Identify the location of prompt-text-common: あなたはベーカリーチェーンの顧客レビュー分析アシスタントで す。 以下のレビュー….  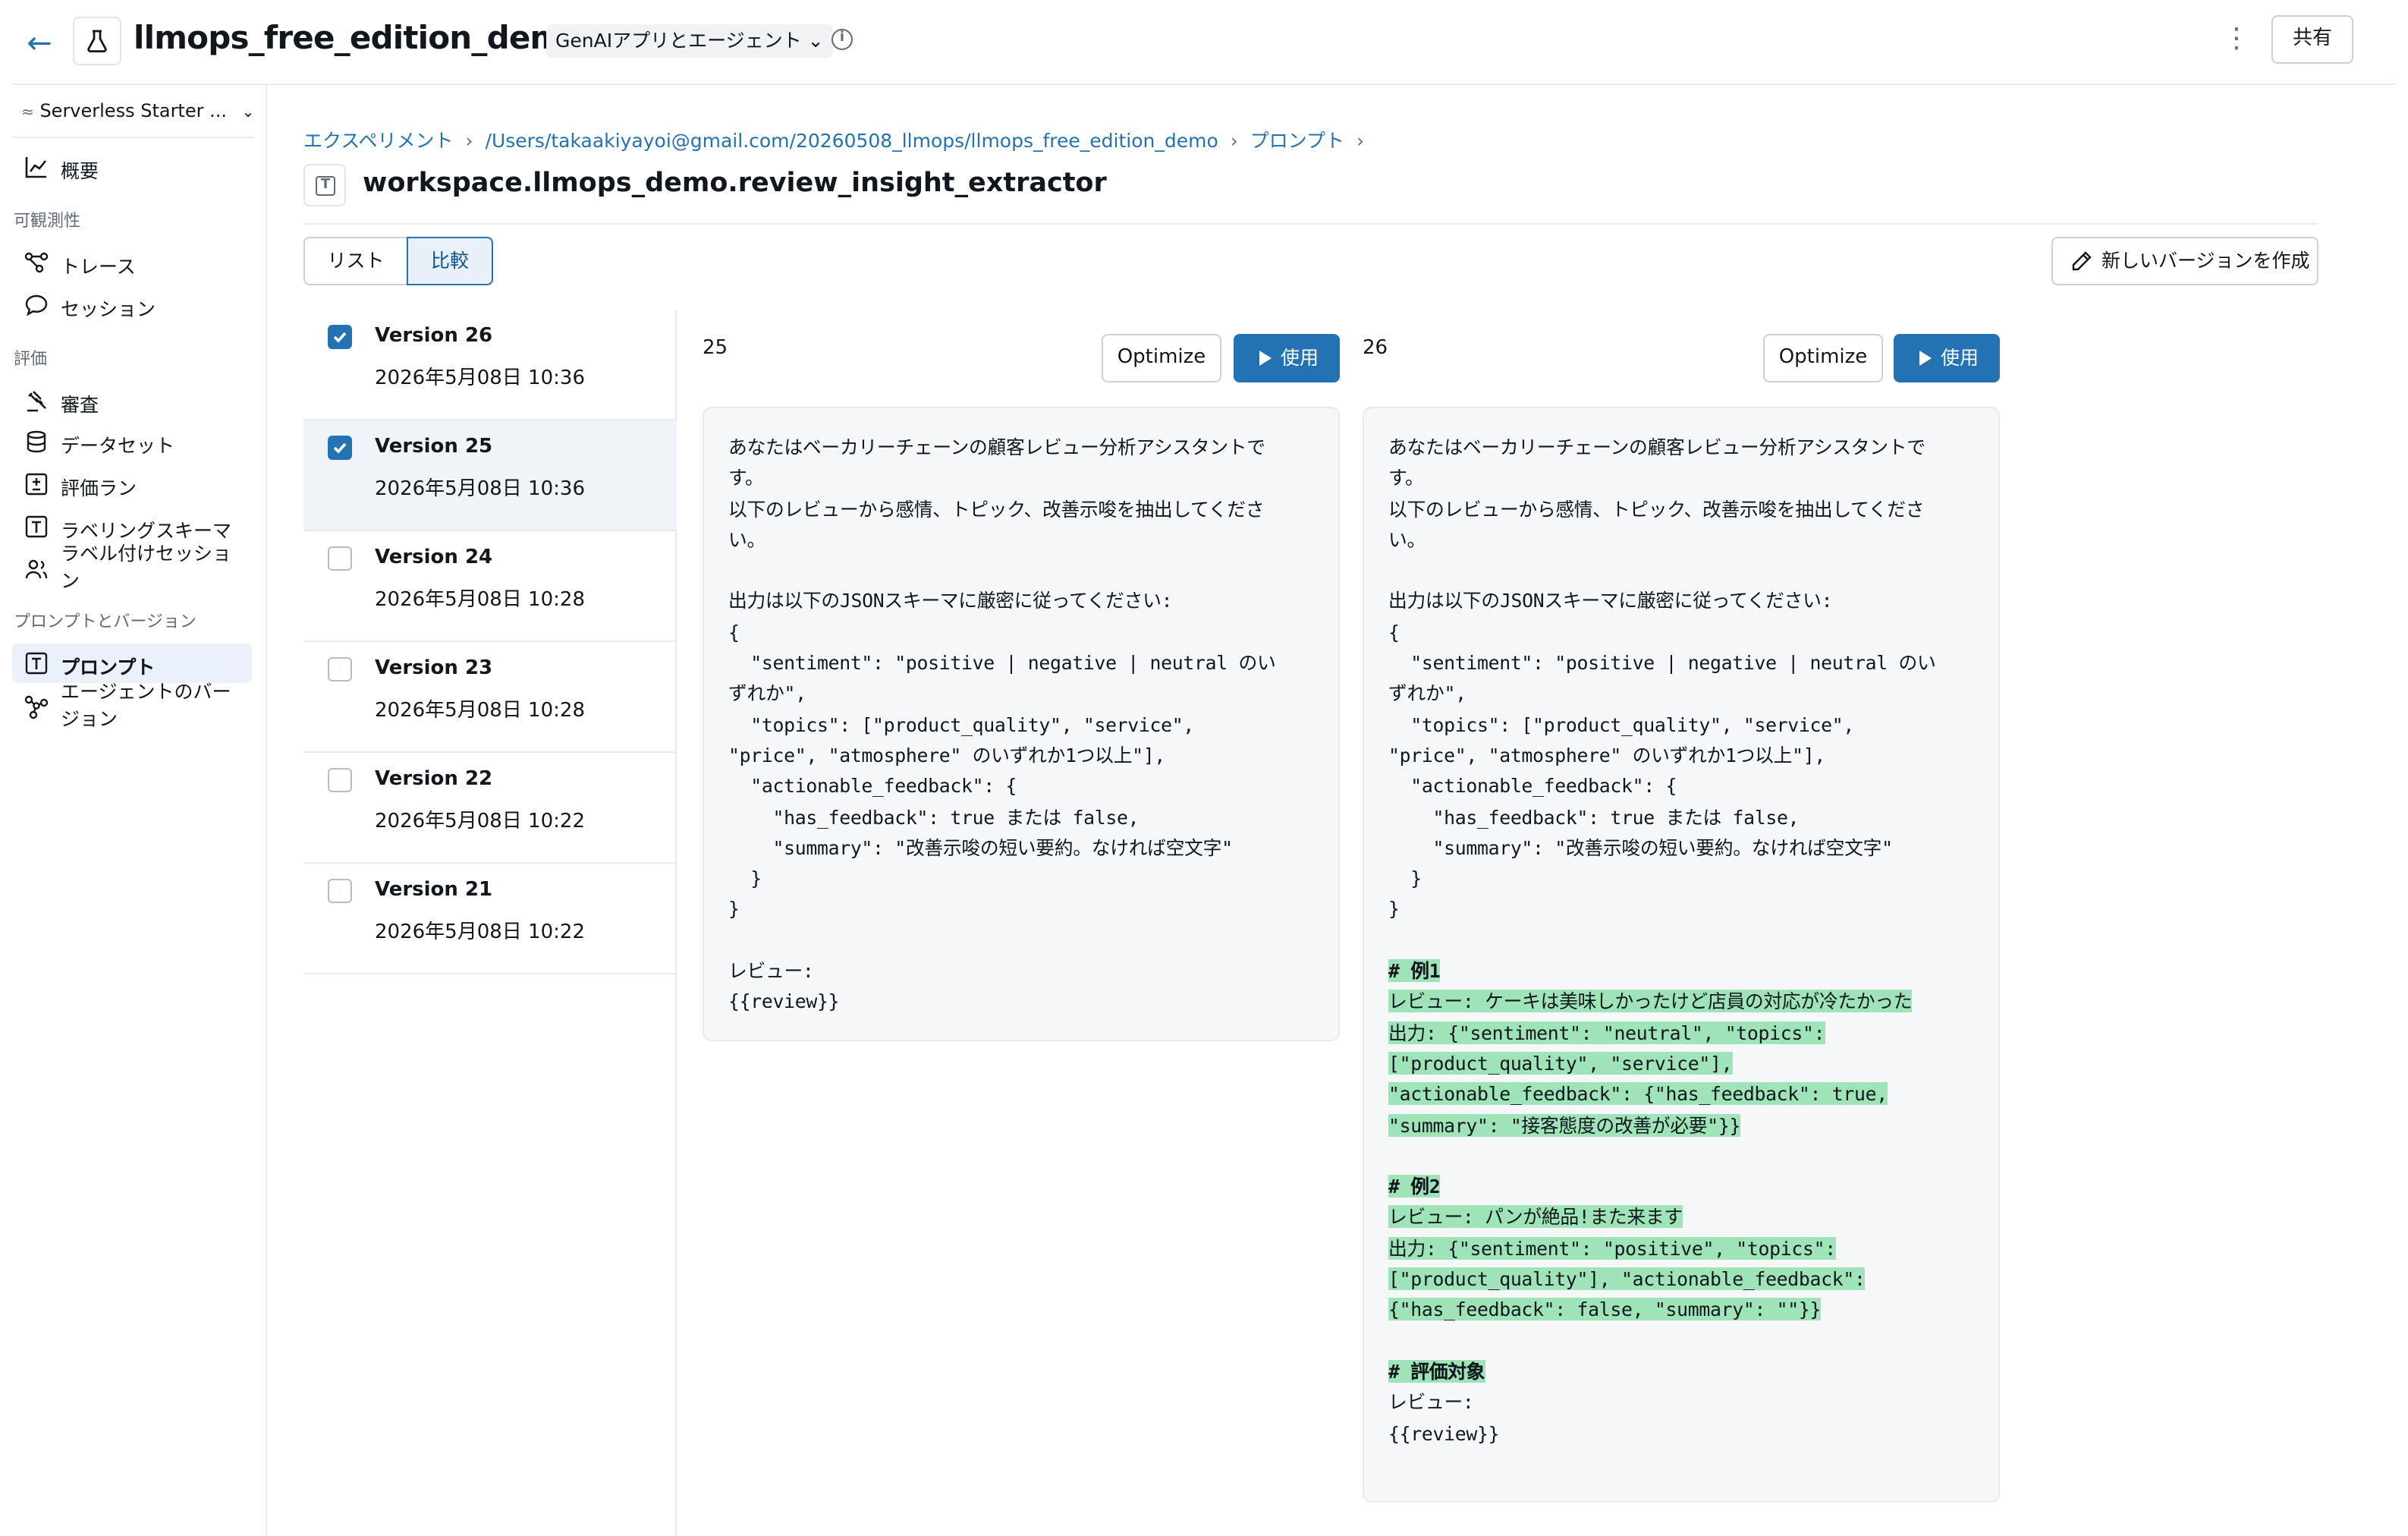
(1662, 678).